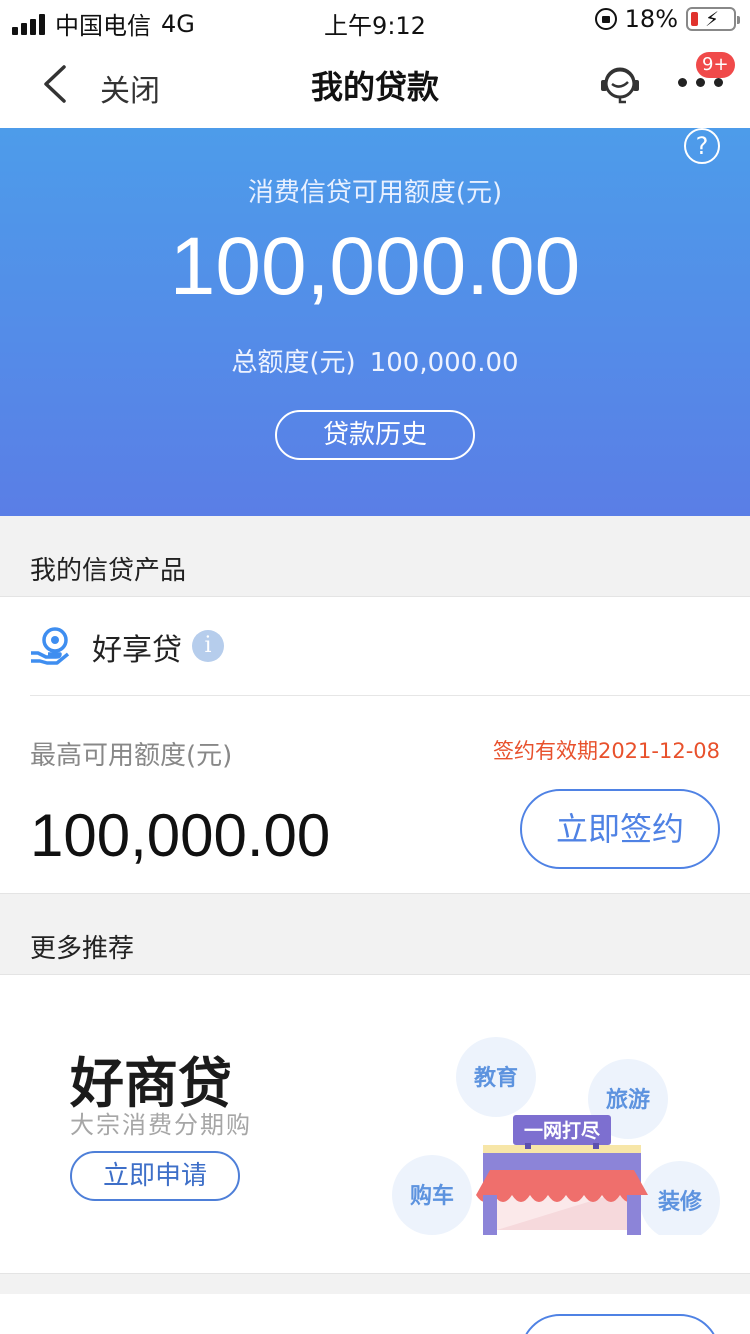 This screenshot has height=1334, width=750. I want to click on notification-badge: 9+, so click(715, 65).